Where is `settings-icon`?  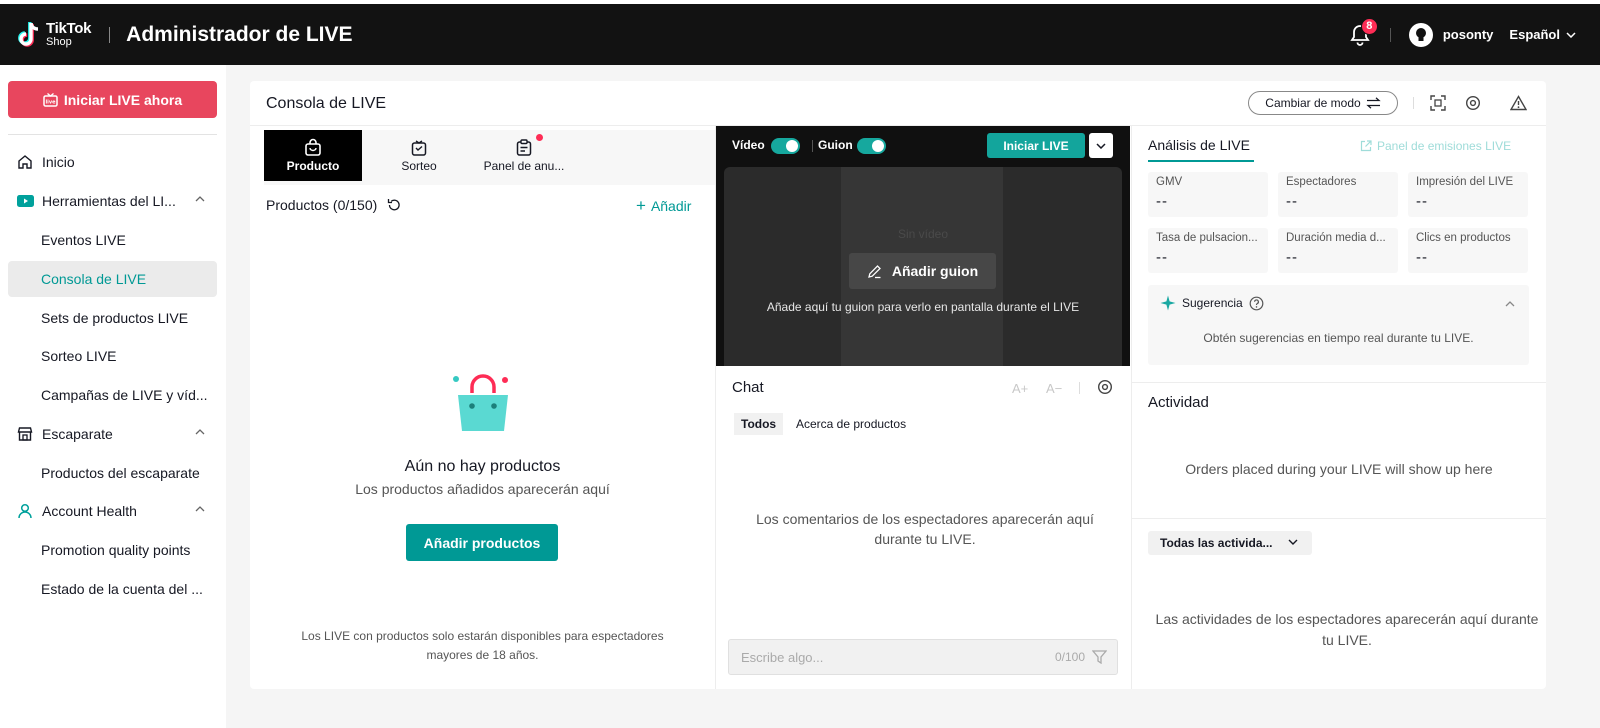
settings-icon is located at coordinates (1473, 103).